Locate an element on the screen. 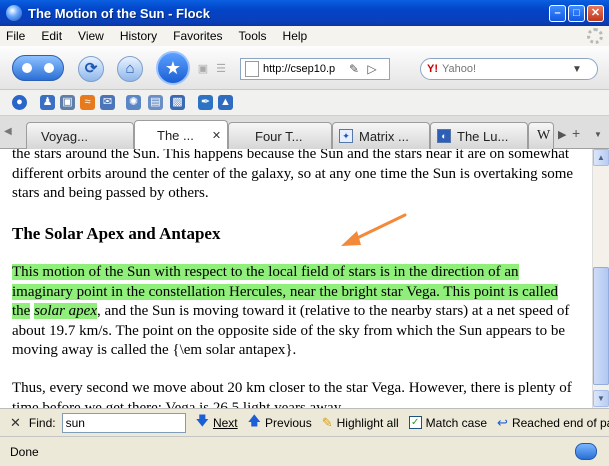  rss-icon: ≈ is located at coordinates (87, 102).